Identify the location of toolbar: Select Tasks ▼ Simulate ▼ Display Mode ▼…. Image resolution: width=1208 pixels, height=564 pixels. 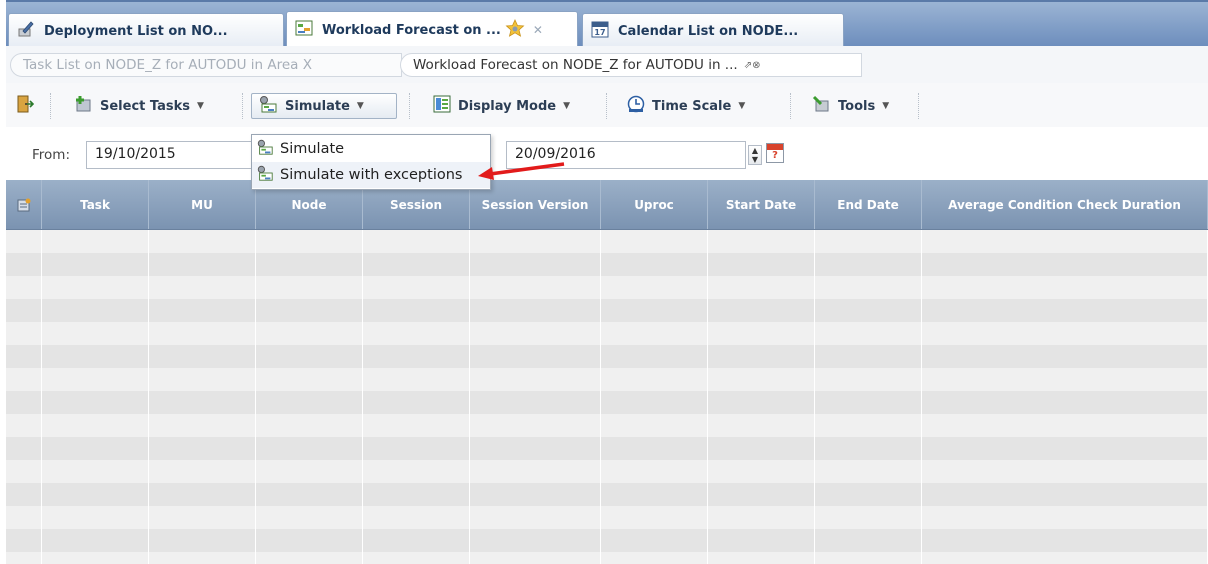
(607, 105).